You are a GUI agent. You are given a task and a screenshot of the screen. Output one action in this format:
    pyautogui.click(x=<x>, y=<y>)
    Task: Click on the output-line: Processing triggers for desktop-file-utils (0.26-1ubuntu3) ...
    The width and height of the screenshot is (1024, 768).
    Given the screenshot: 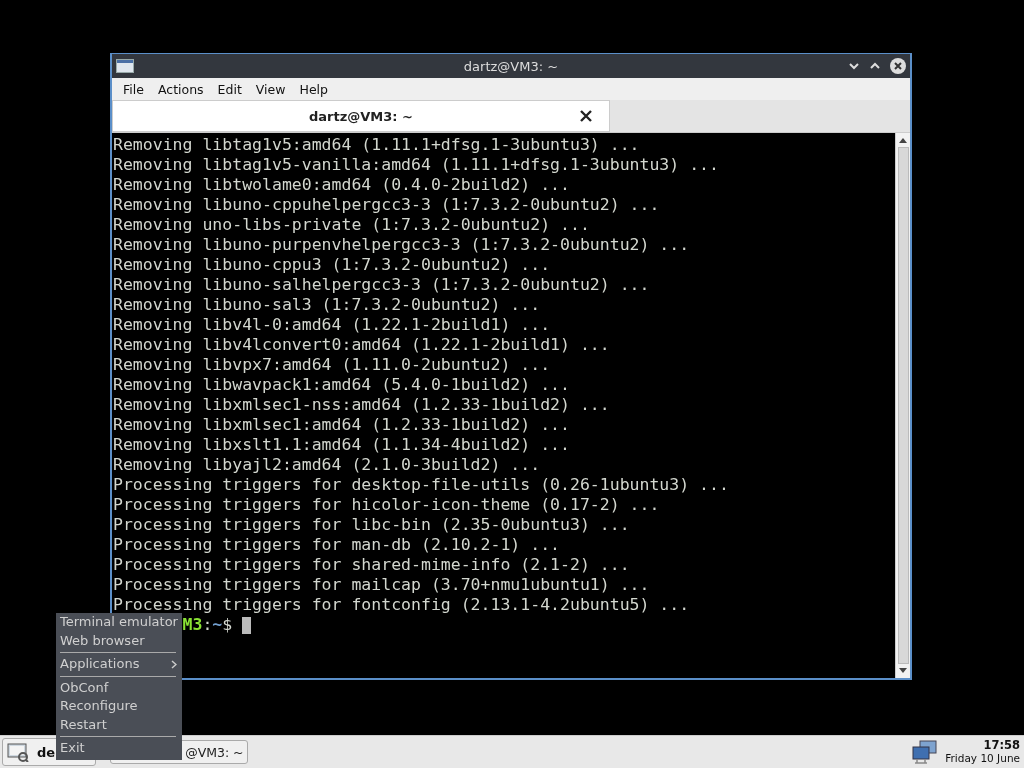 What is the action you would take?
    pyautogui.click(x=421, y=485)
    